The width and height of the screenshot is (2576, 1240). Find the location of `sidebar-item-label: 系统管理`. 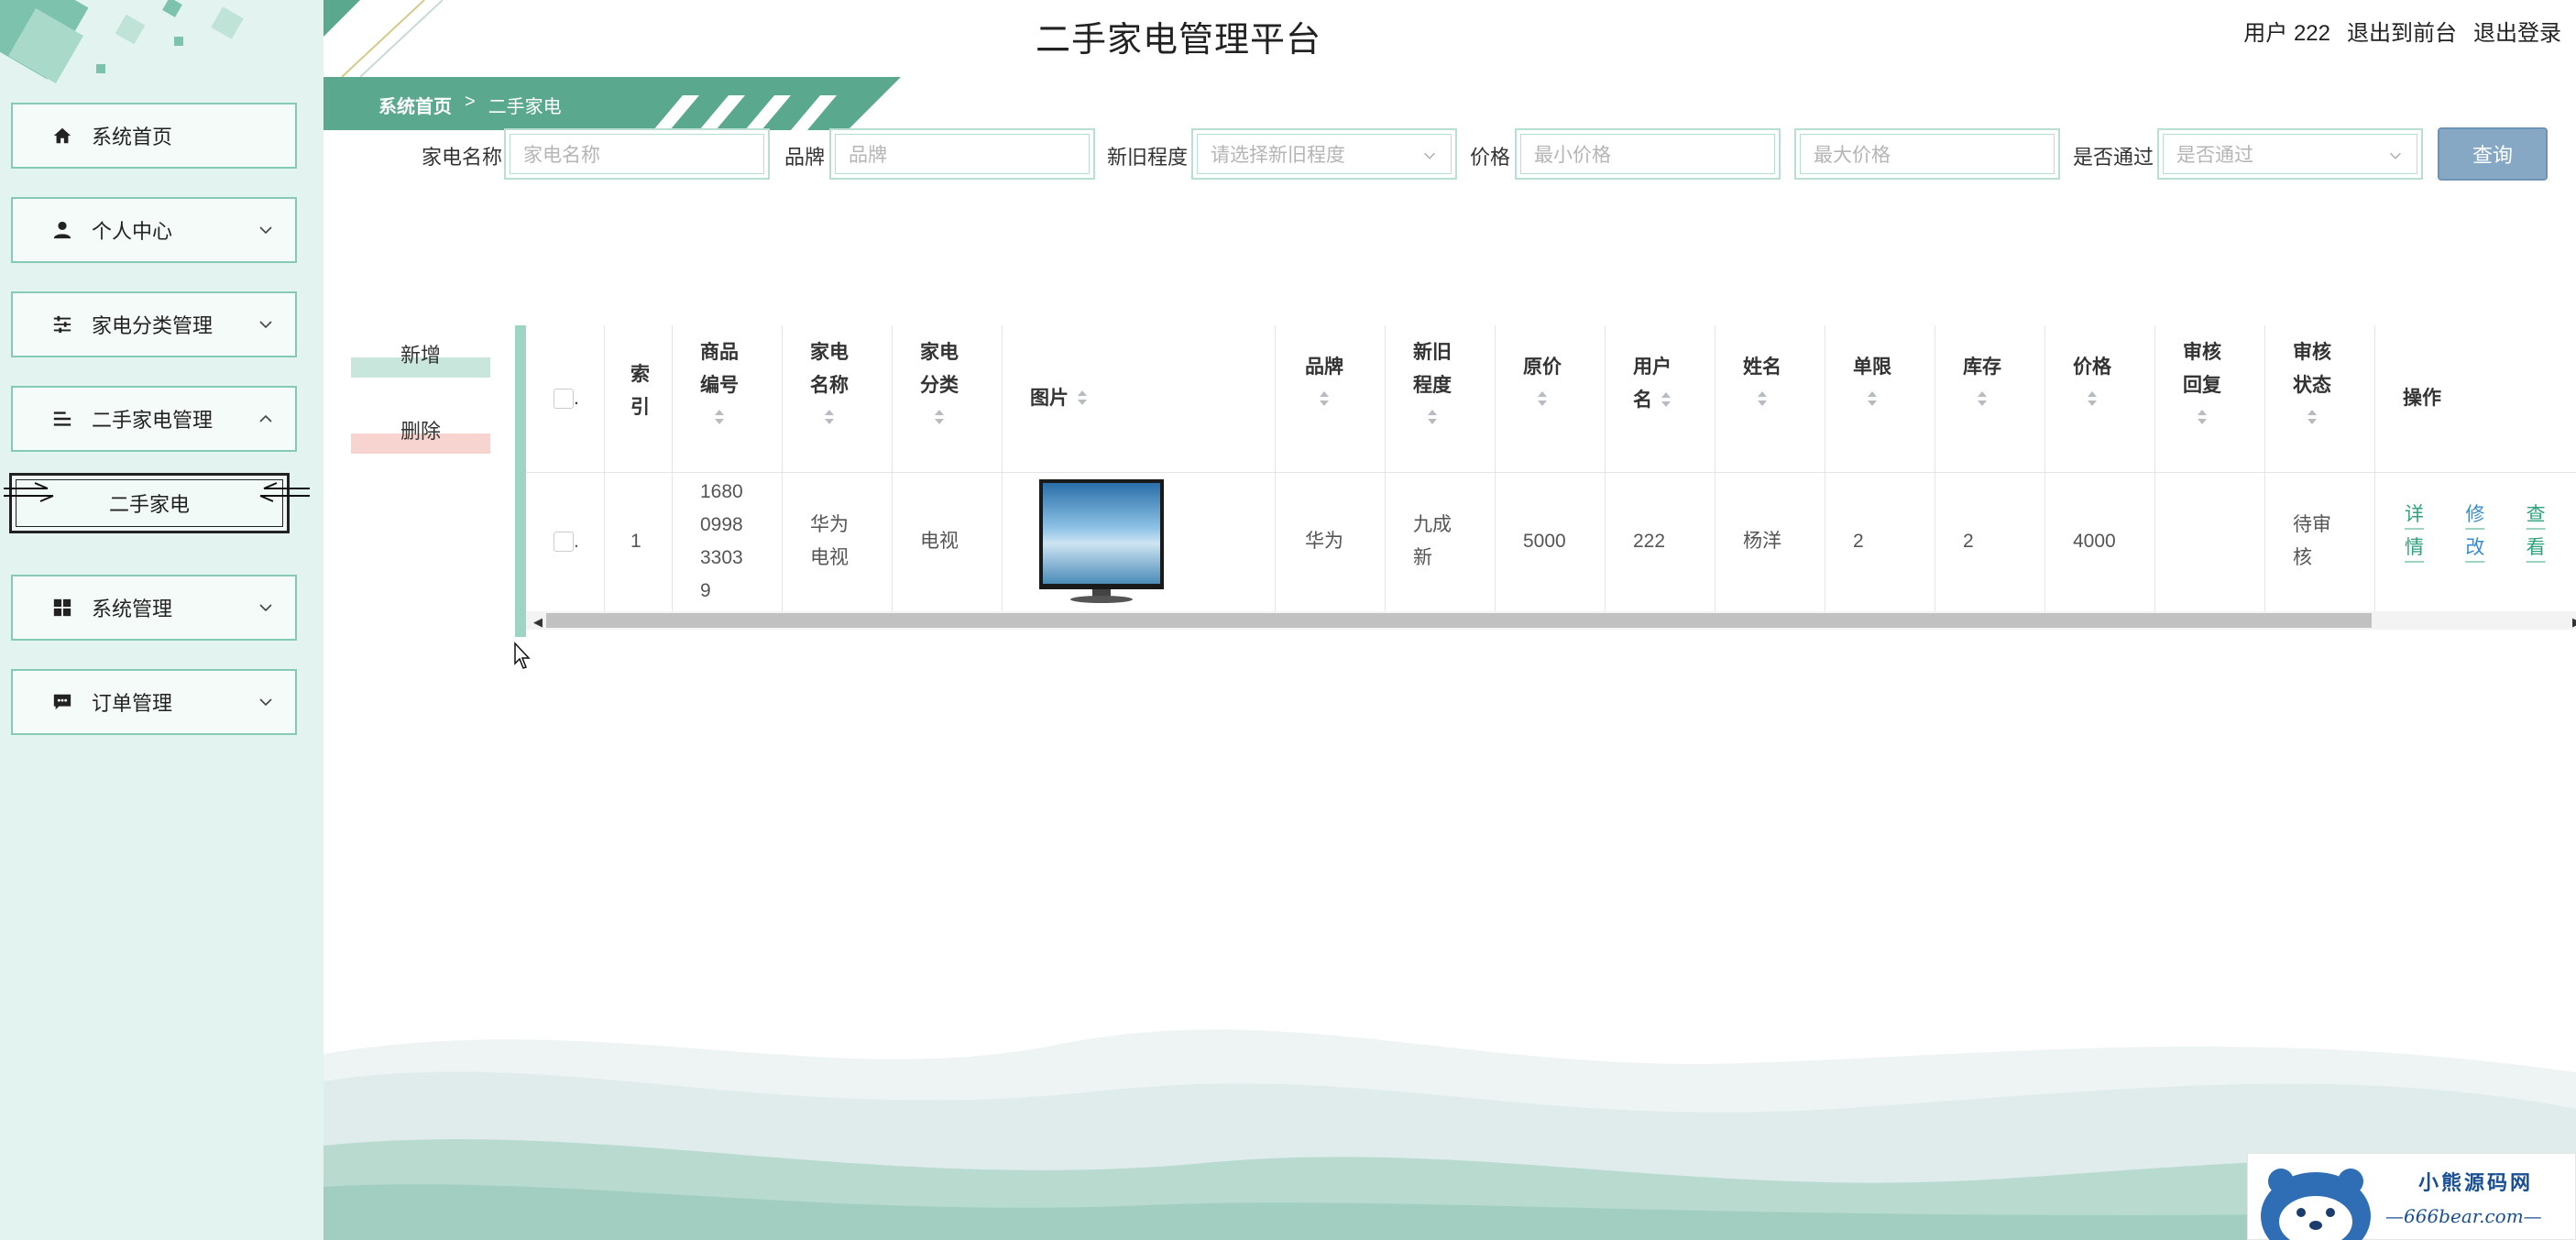

sidebar-item-label: 系统管理 is located at coordinates (132, 609).